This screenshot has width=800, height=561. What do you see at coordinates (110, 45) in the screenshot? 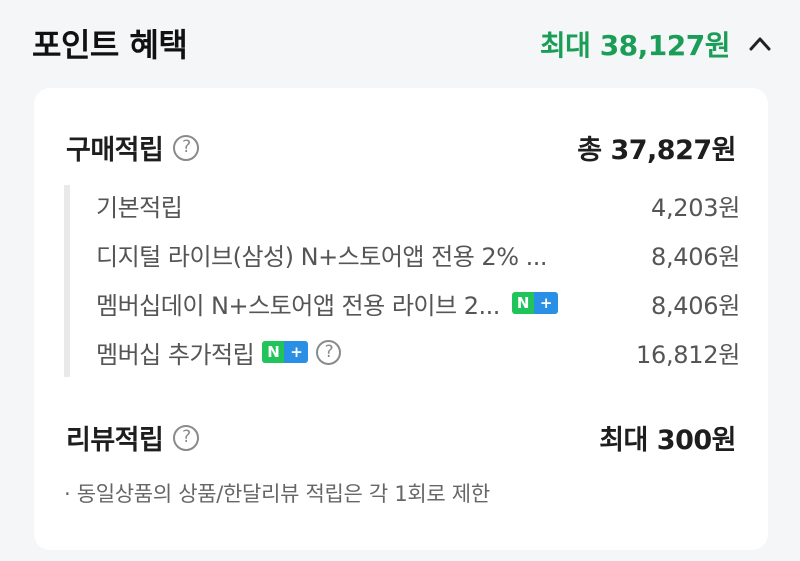
I see `section-title: 포인트 혜택` at bounding box center [110, 45].